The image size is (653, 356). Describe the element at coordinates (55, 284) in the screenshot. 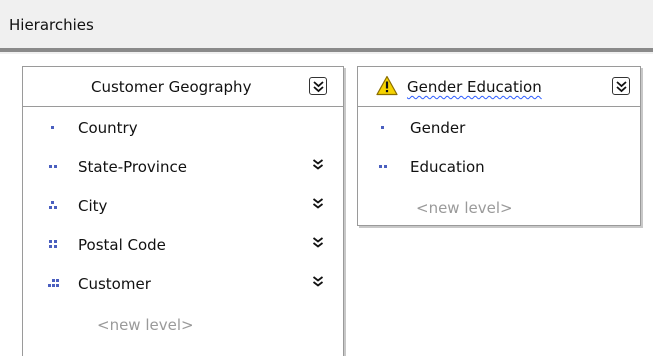

I see `level-5-icon` at that location.